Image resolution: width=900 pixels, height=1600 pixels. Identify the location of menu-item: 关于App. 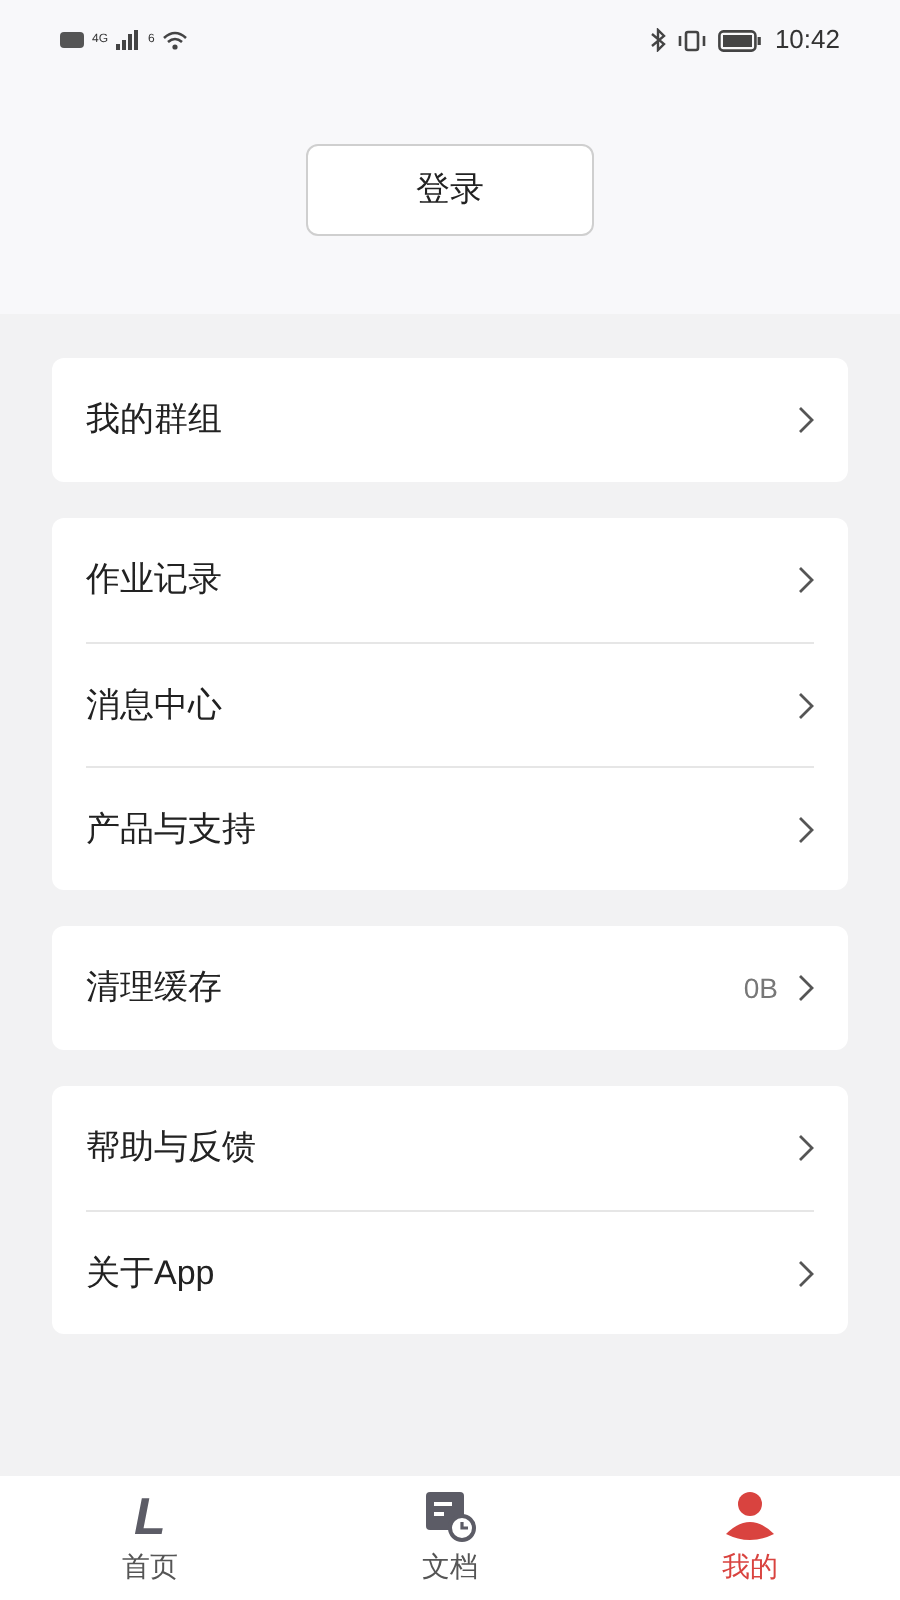
(450, 1272).